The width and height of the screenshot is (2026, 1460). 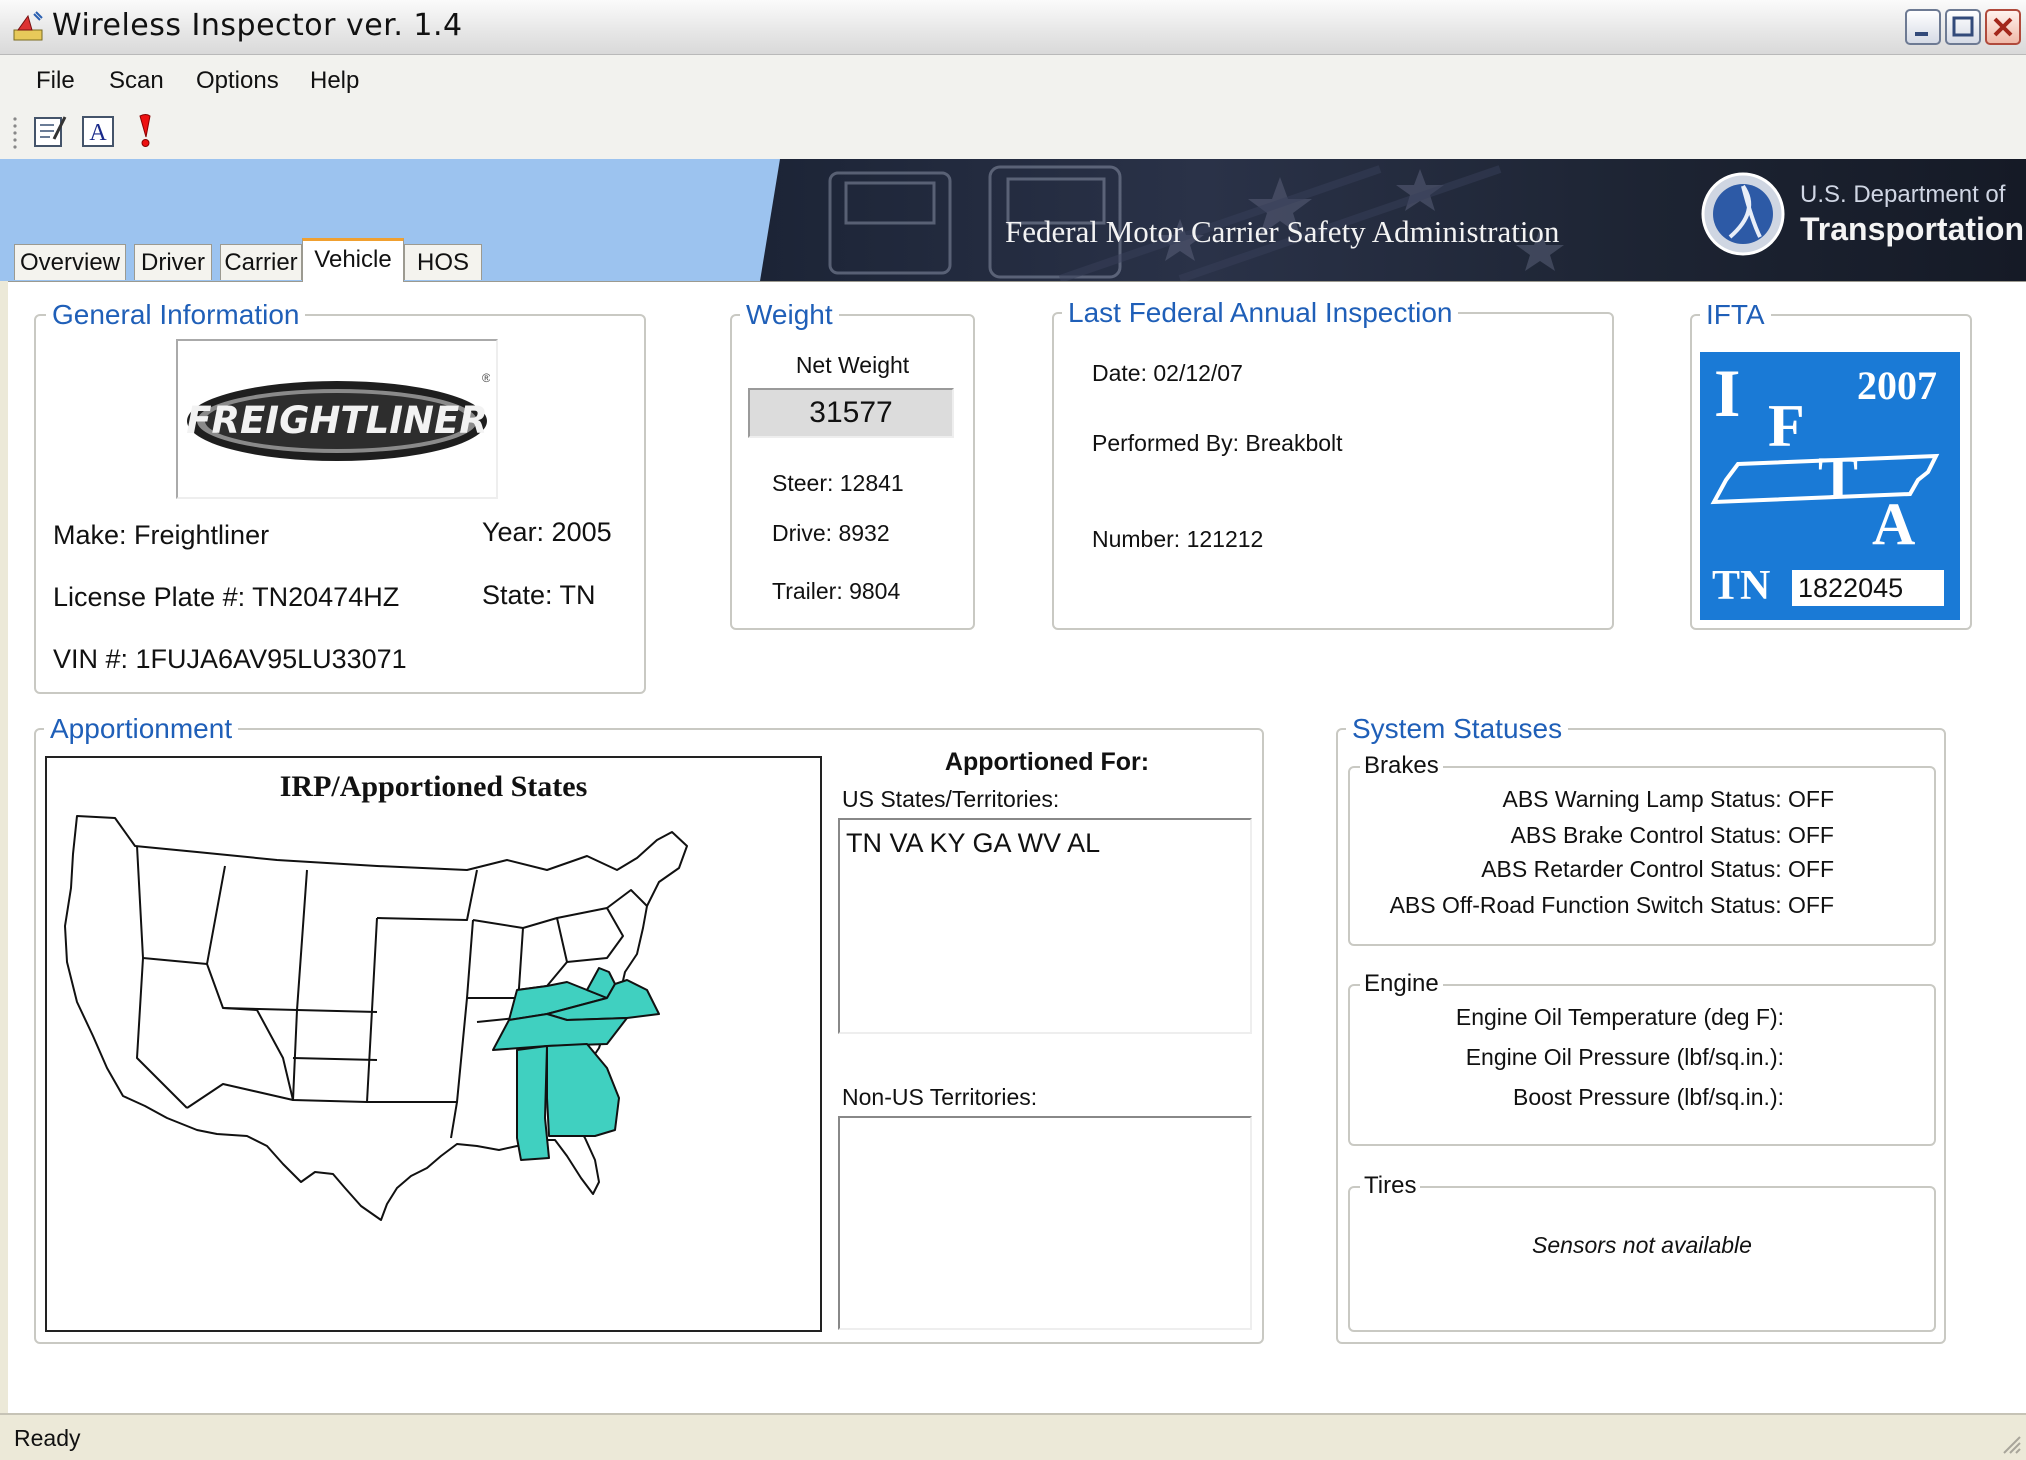 I want to click on net-weight-label: Net Weight, so click(x=852, y=365).